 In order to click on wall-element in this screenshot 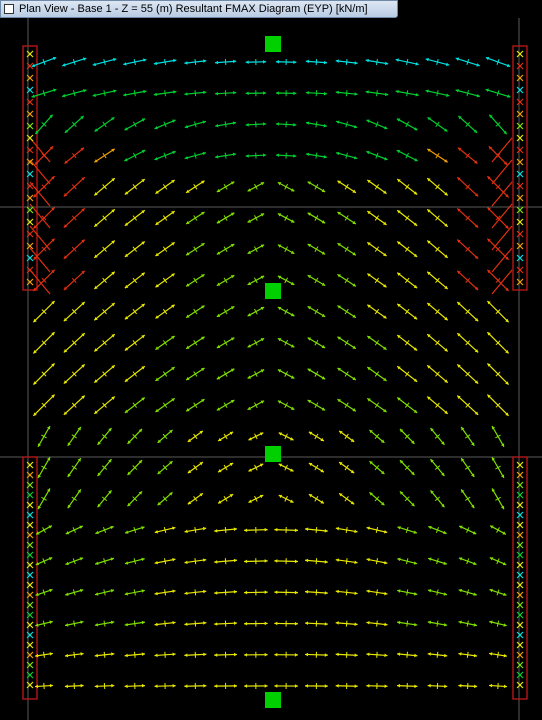, I will do `click(520, 168)`.